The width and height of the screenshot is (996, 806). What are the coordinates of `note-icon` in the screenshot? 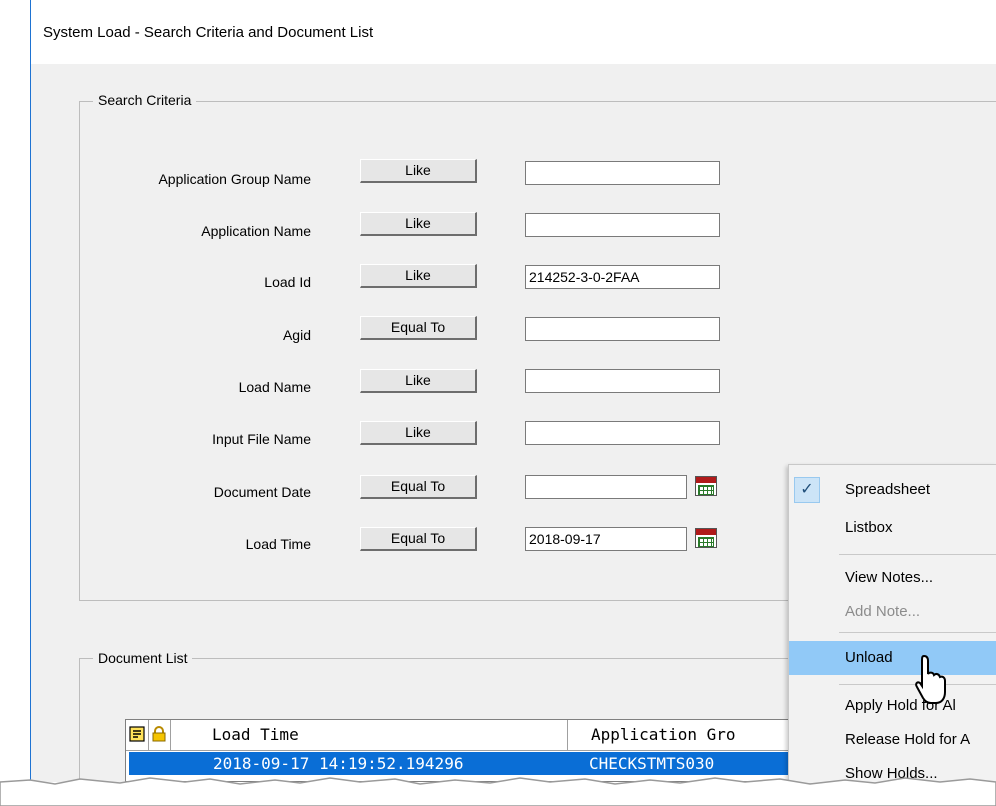 It's located at (137, 734).